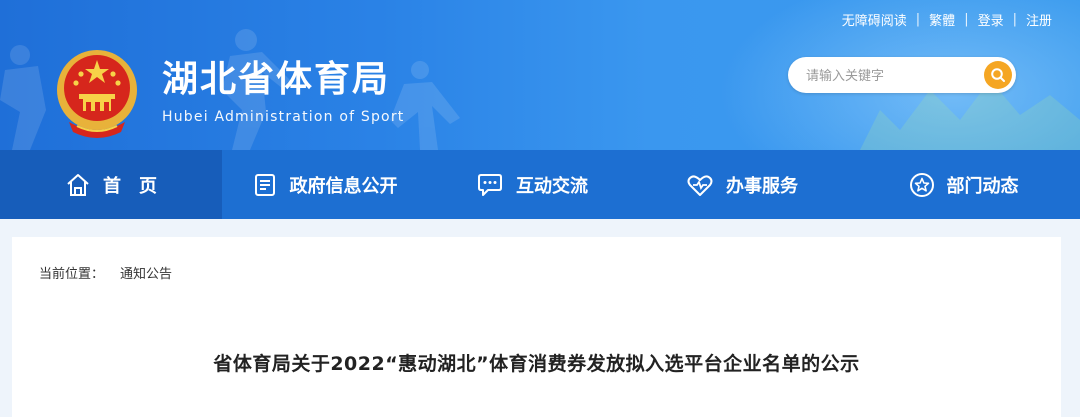 The image size is (1080, 417). Describe the element at coordinates (942, 19) in the screenshot. I see `traditional-chinese-link: 繁體` at that location.